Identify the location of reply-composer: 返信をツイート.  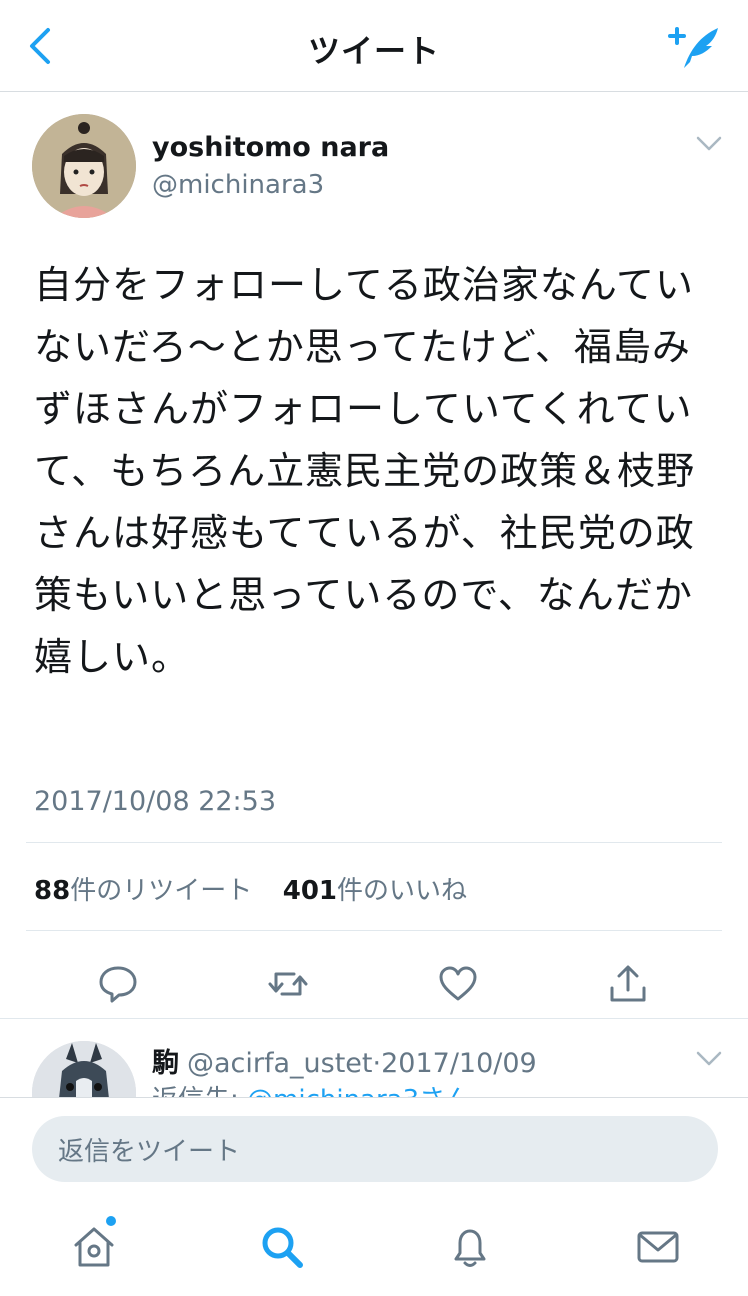
(374, 1148).